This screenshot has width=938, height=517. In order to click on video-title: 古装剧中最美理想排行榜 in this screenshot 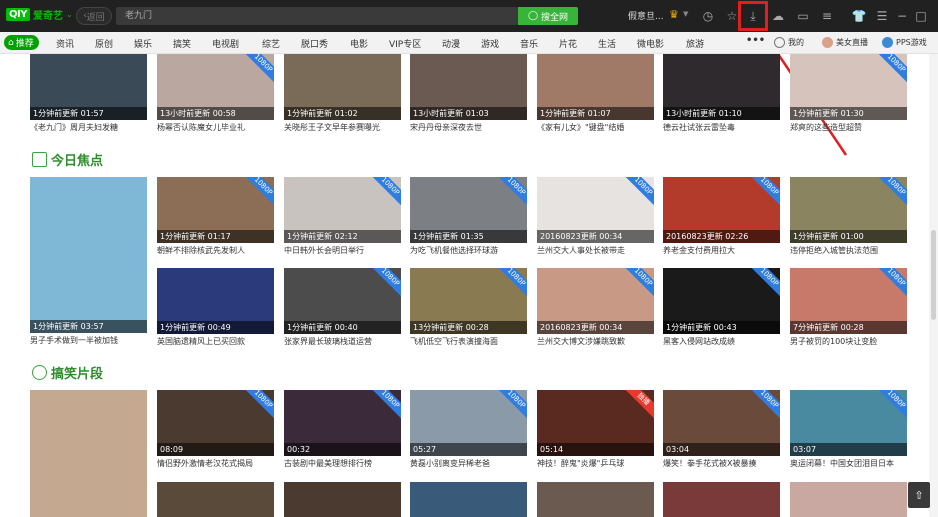, I will do `click(342, 464)`.